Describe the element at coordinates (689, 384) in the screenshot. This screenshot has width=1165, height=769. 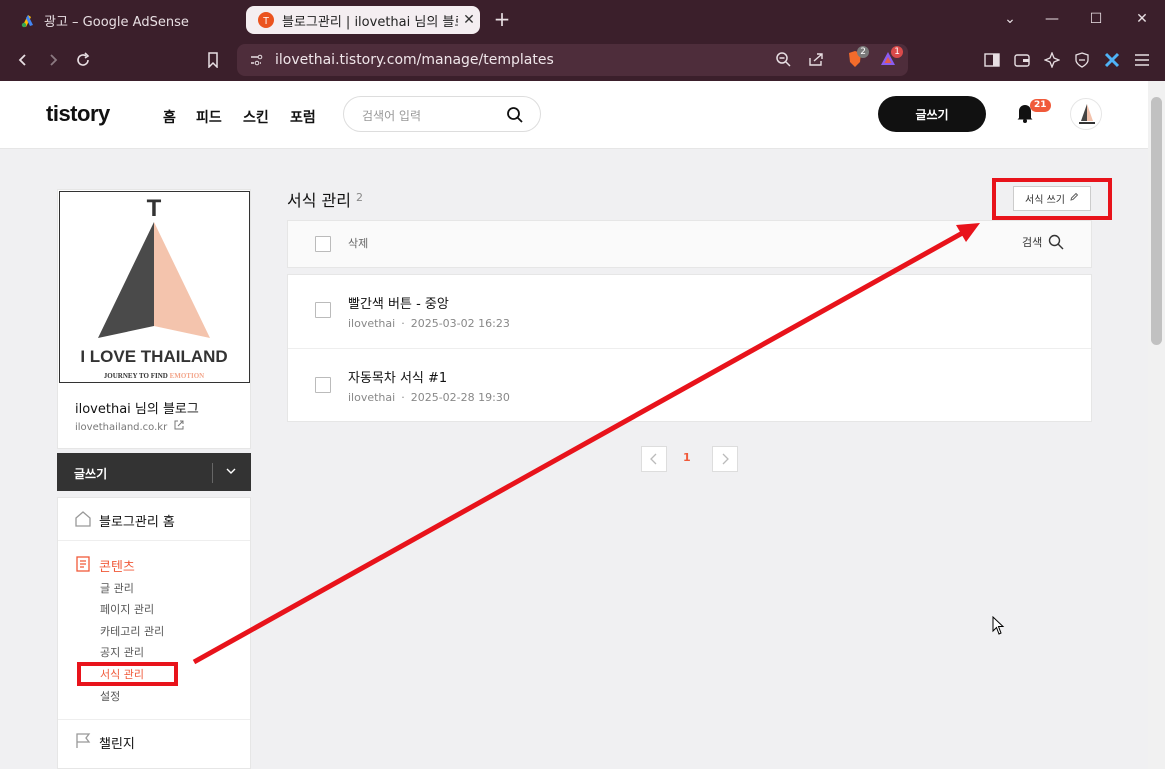
I see `list-item: 자동목차 서식 #1 ilovethai · 2025-02-28 19:30` at that location.